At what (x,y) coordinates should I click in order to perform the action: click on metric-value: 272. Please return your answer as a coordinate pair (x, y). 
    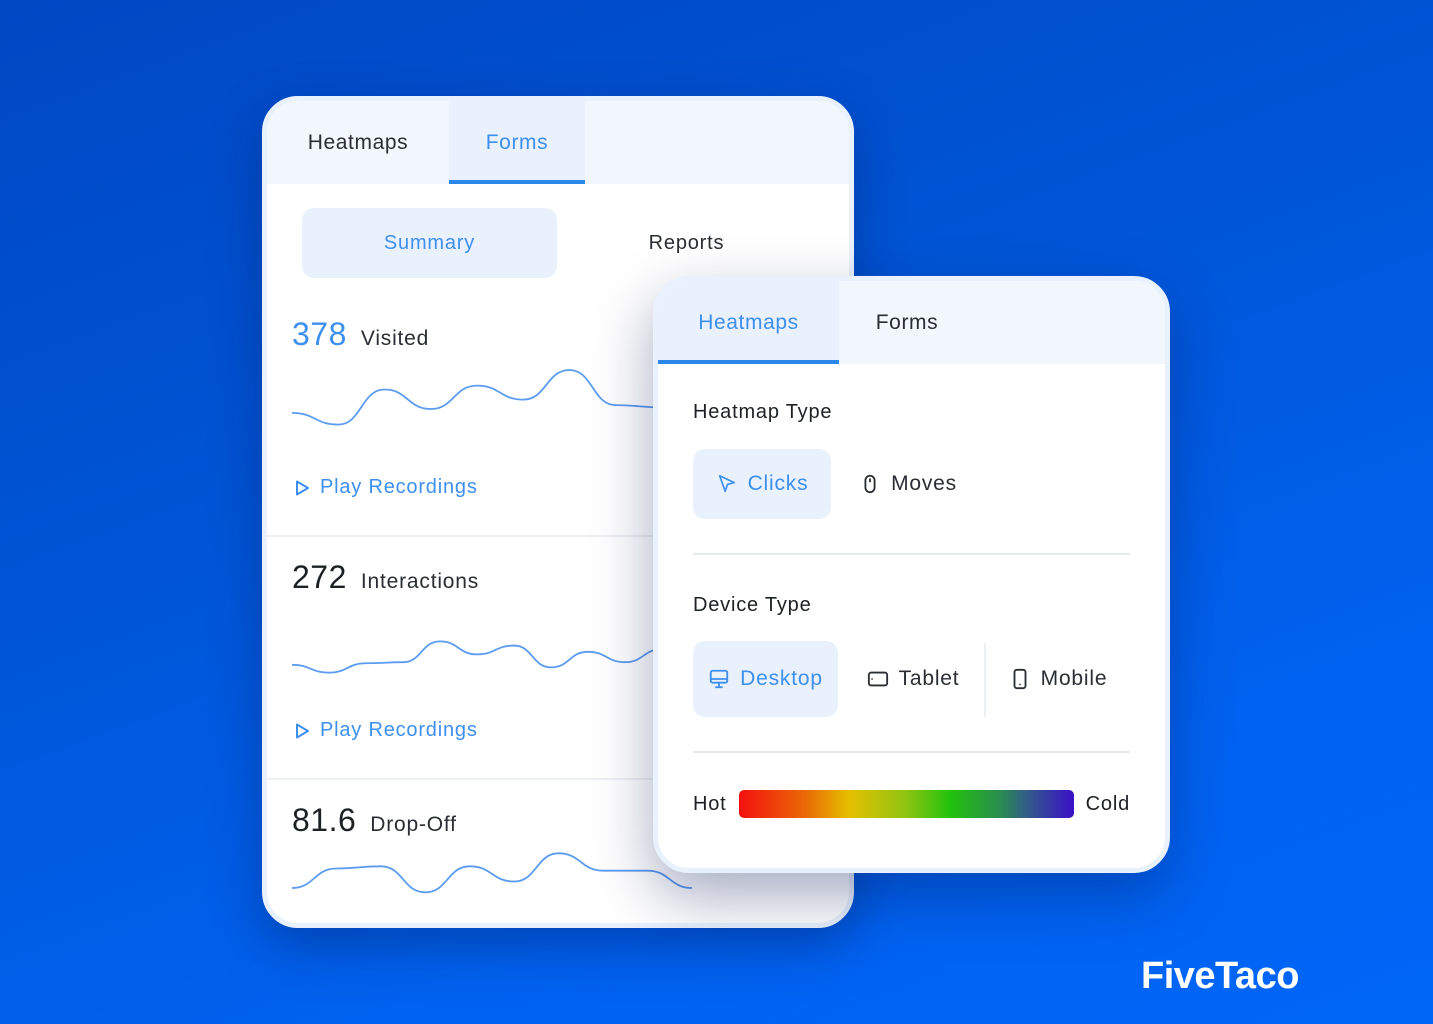
    Looking at the image, I should click on (319, 577).